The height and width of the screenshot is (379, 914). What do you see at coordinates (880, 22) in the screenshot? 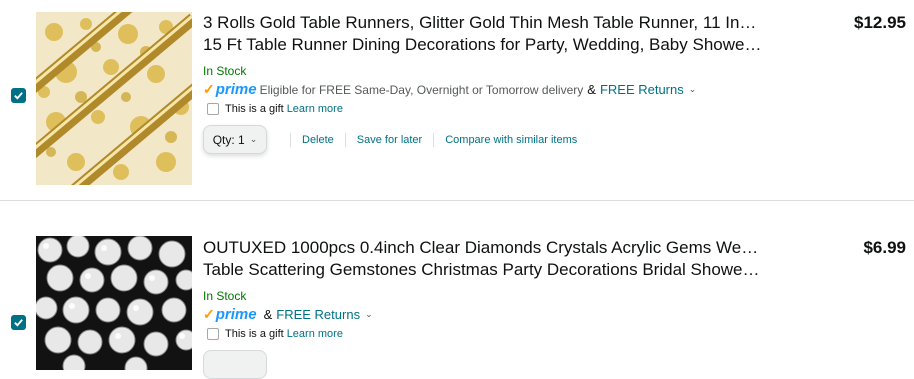
I see `item-price: $12.95` at bounding box center [880, 22].